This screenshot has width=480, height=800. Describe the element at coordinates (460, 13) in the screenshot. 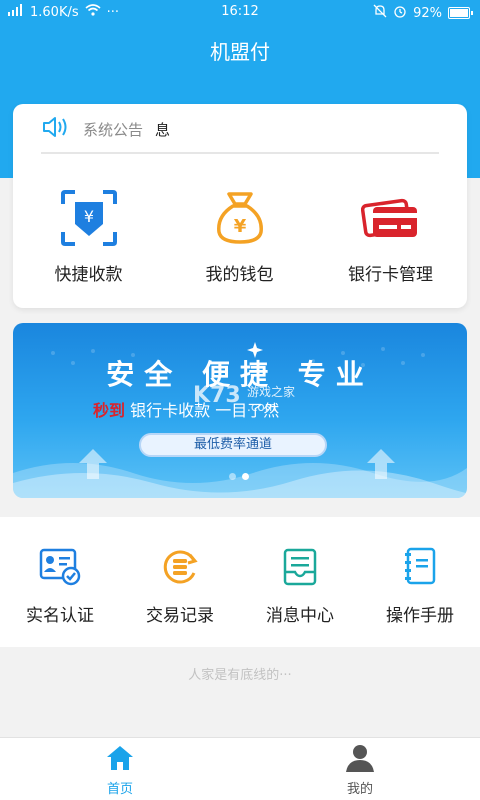

I see `battery-icon` at that location.